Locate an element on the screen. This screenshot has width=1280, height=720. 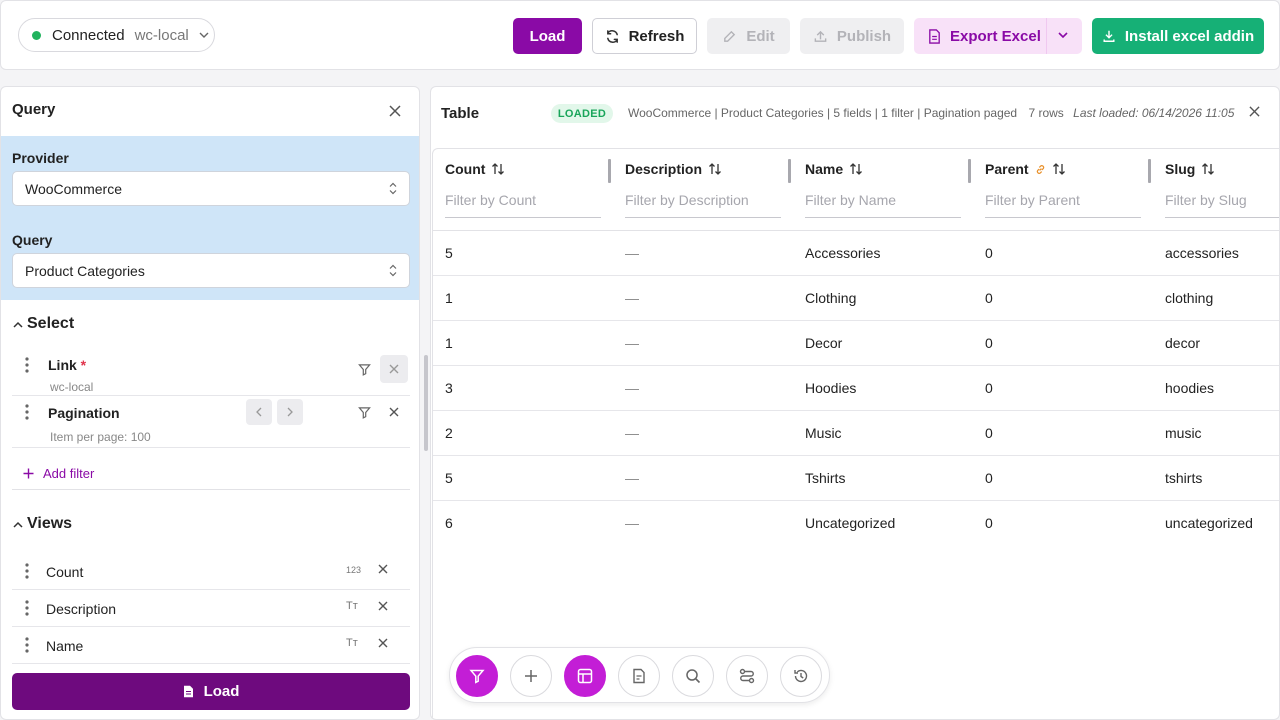
filter-link-name: Link * is located at coordinates (67, 365).